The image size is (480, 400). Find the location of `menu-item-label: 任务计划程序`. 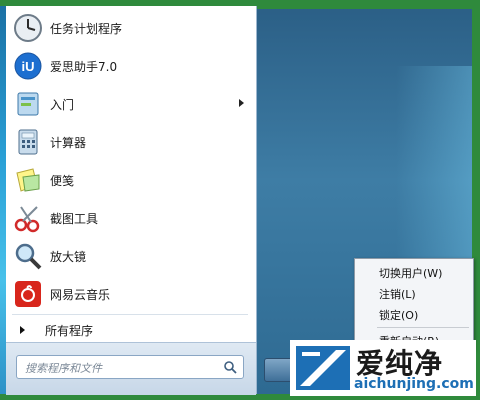

menu-item-label: 任务计划程序 is located at coordinates (86, 28).